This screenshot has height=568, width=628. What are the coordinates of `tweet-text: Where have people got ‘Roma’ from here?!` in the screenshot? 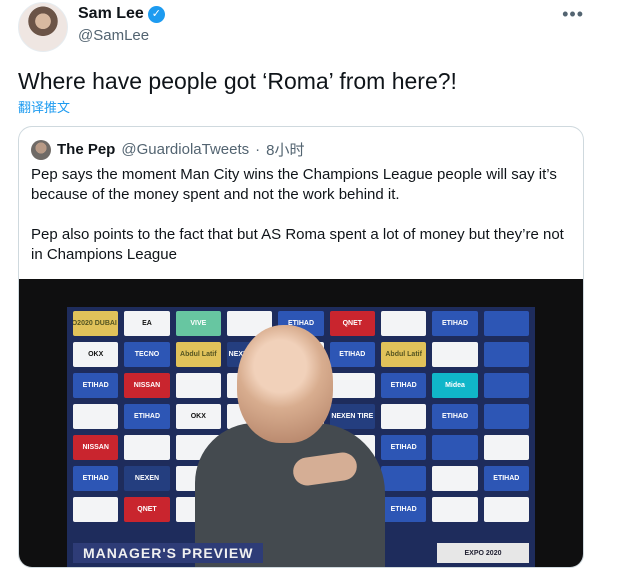 It's located at (237, 81).